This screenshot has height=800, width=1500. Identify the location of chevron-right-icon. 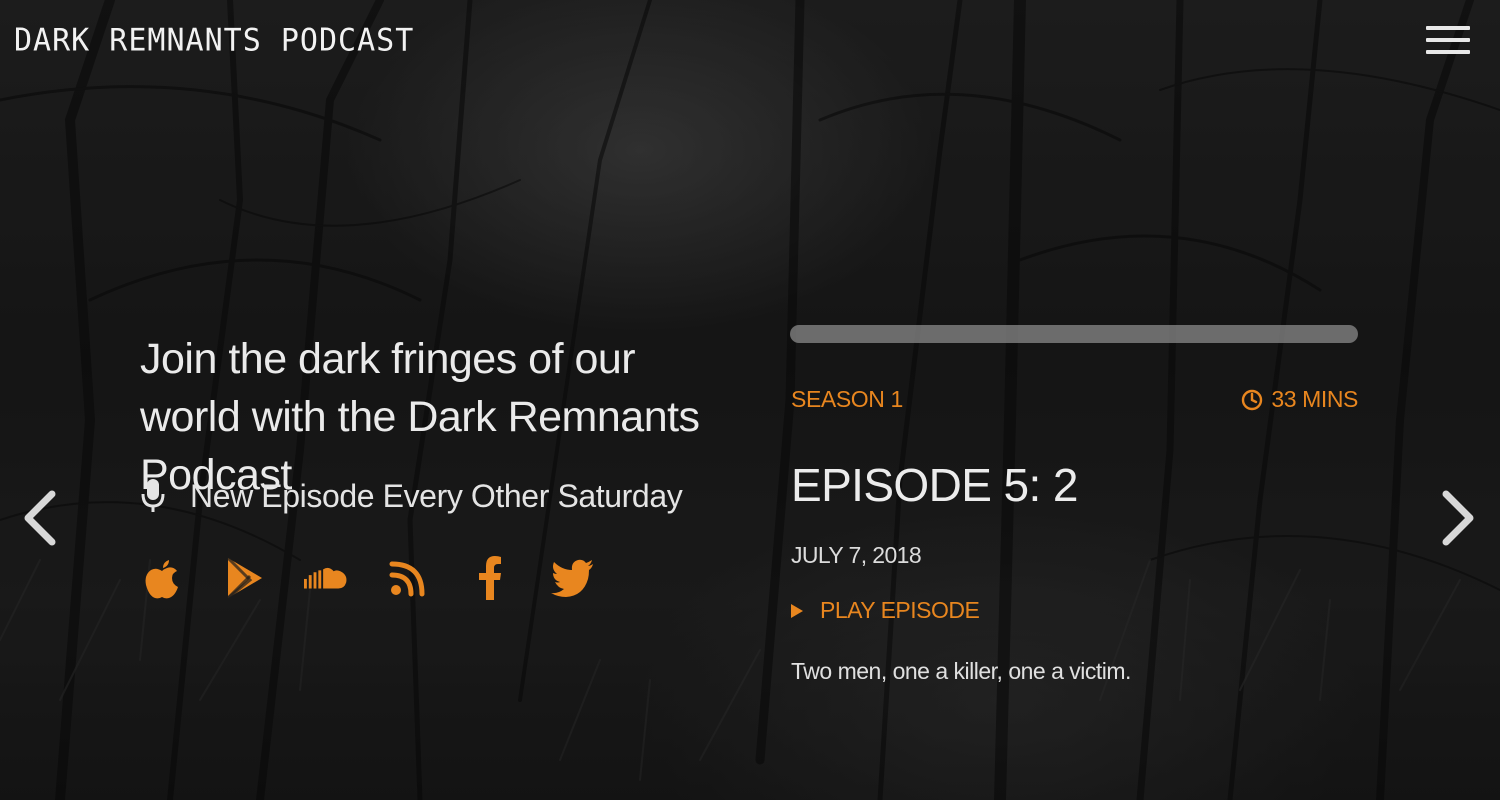
(1458, 518).